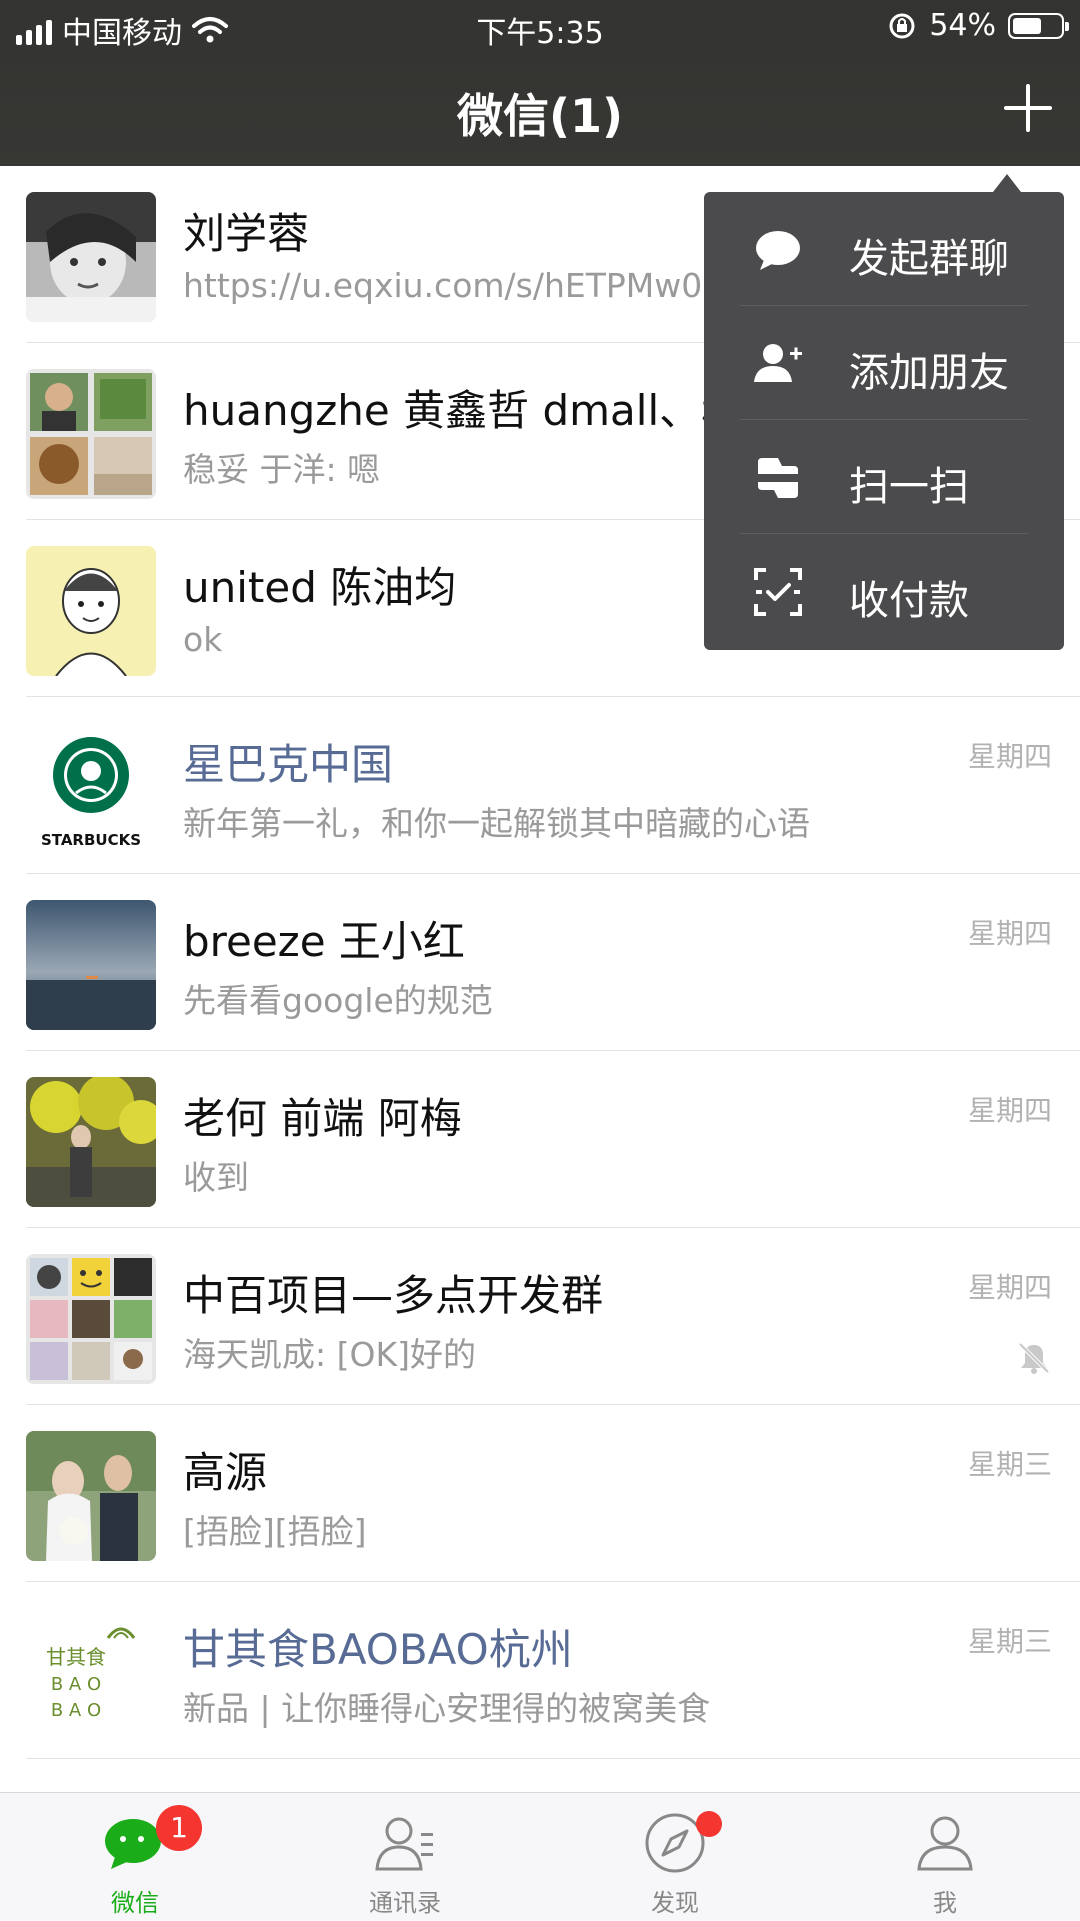 The image size is (1080, 1921). I want to click on status-bar: 中国移动 下午5:35 54%, so click(540, 27).